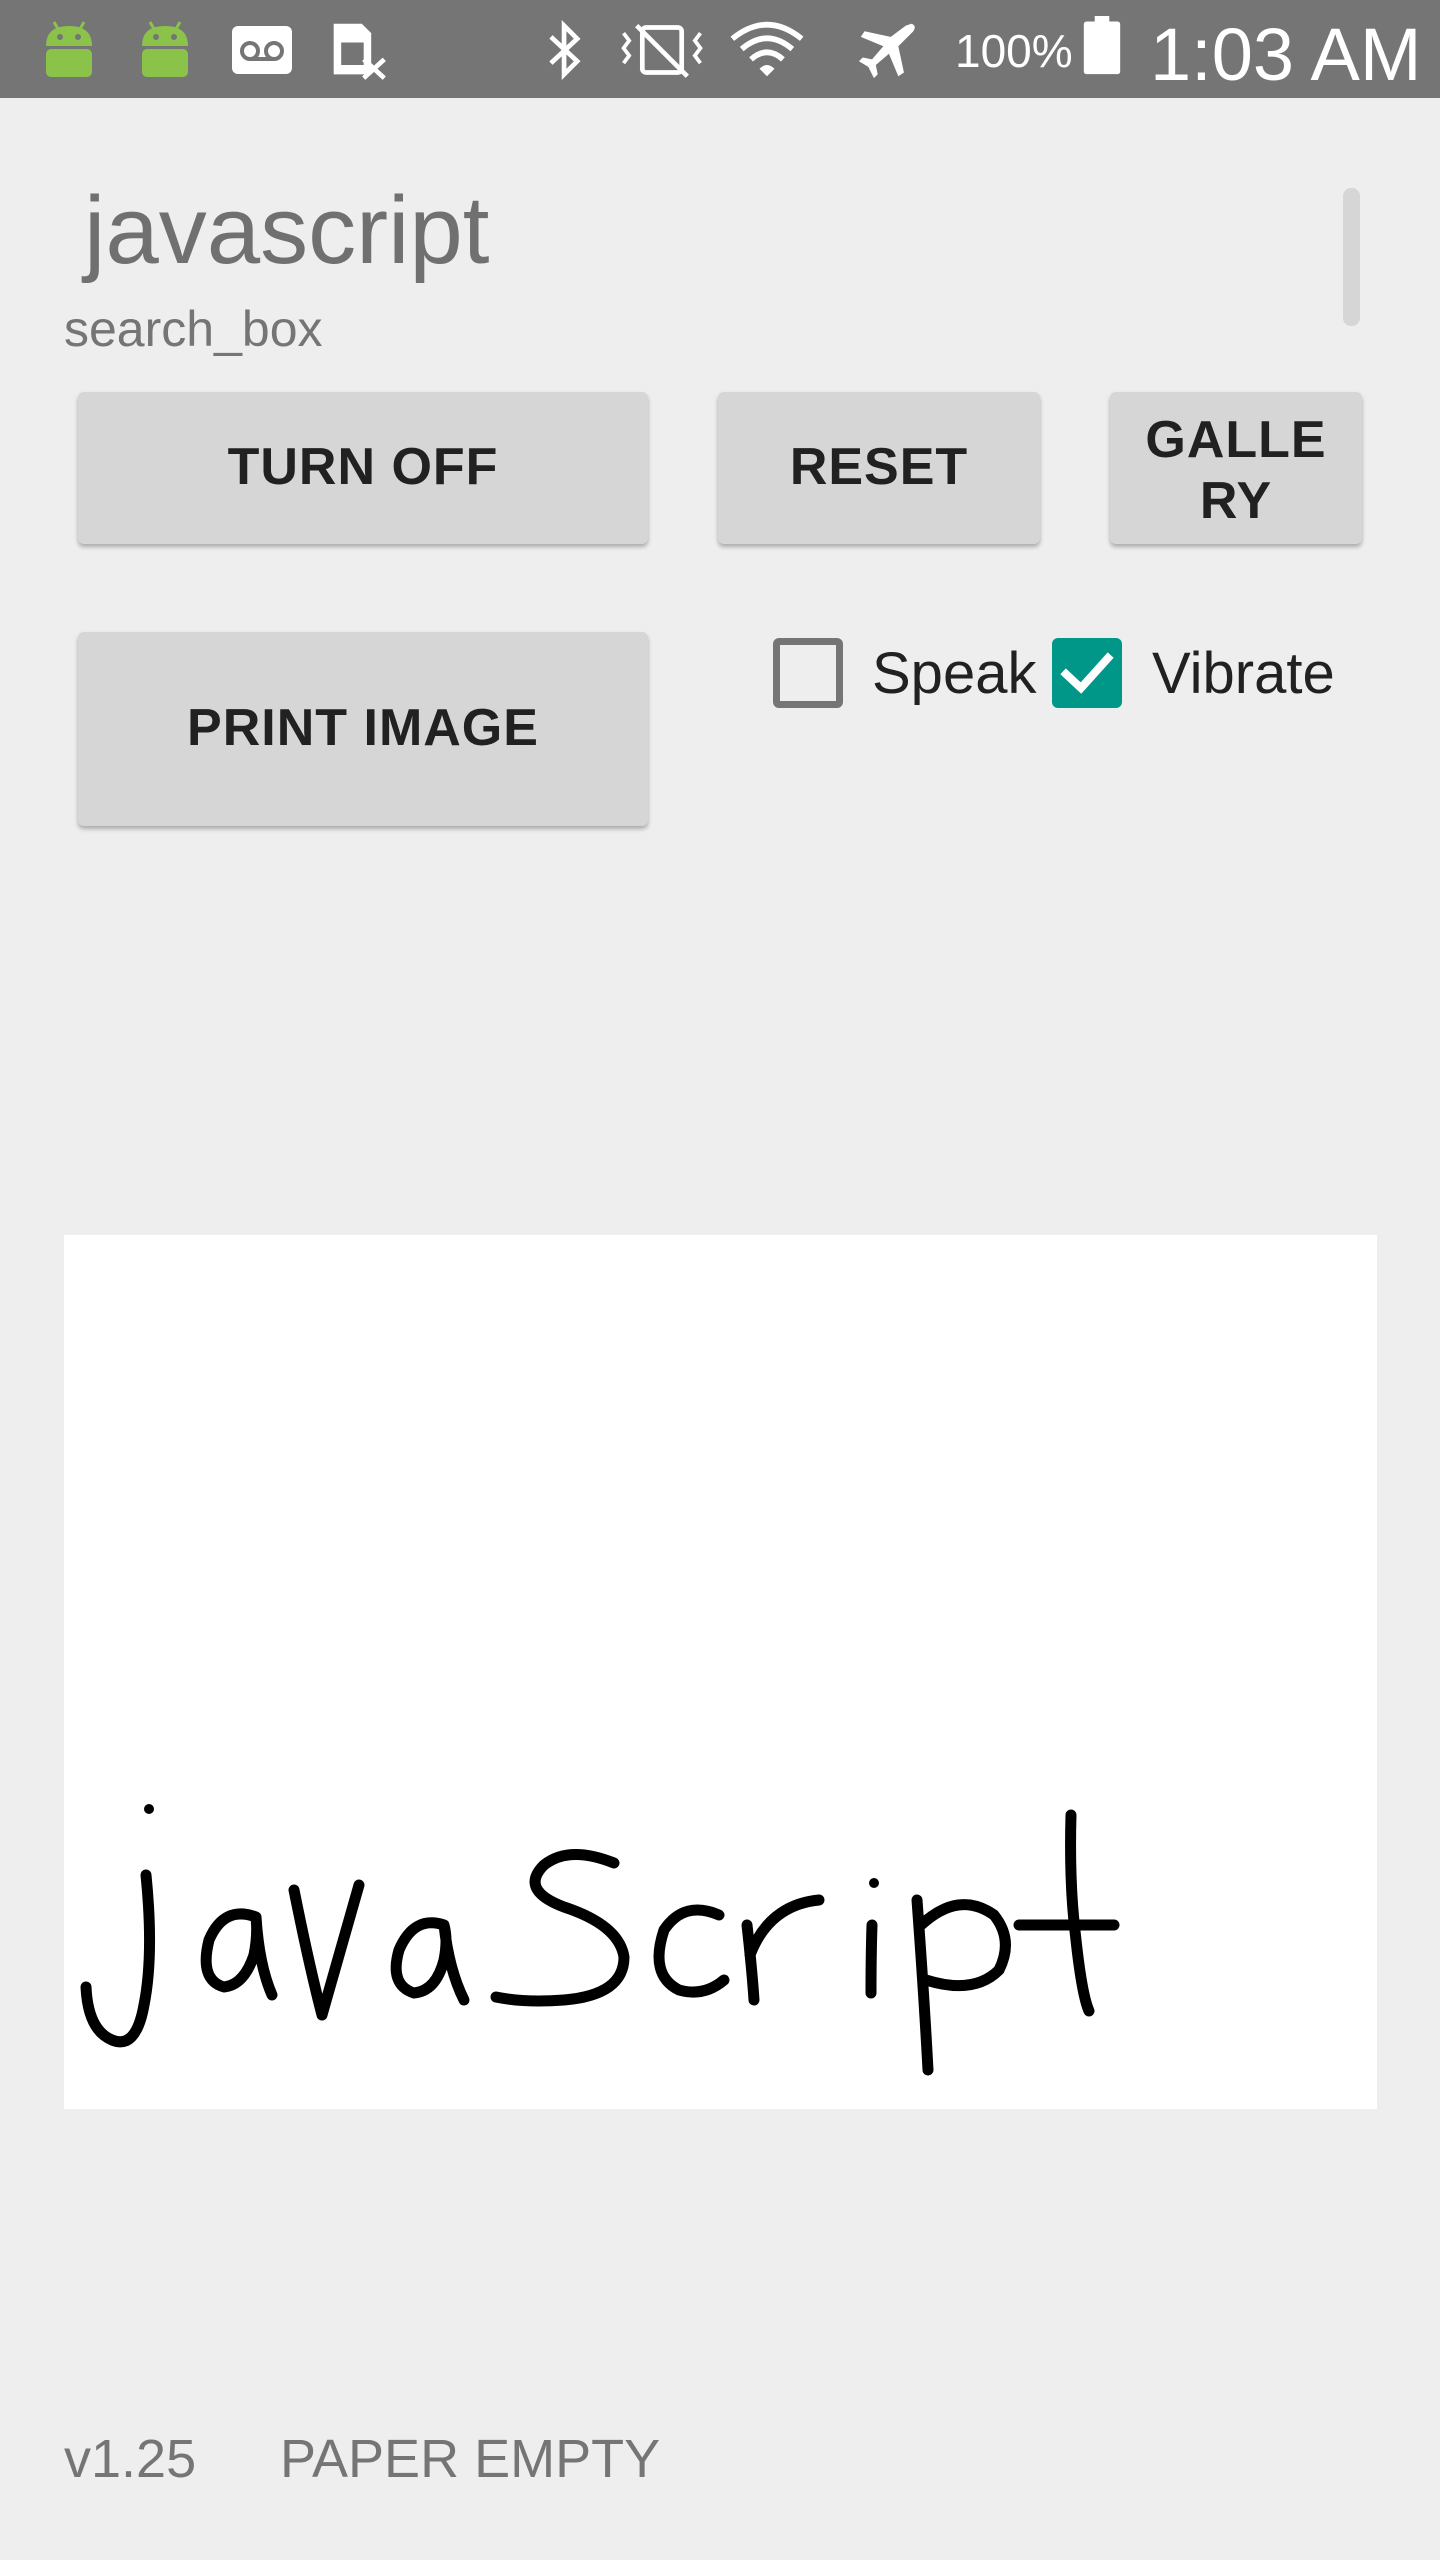  Describe the element at coordinates (879, 468) in the screenshot. I see `reset-button: RESET` at that location.